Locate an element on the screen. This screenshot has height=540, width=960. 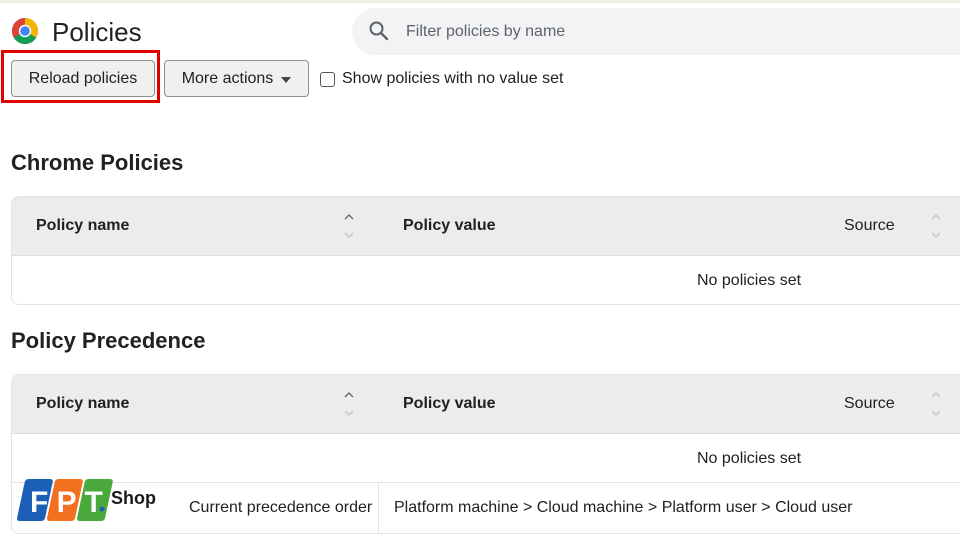
chevron-down-icon is located at coordinates (286, 79).